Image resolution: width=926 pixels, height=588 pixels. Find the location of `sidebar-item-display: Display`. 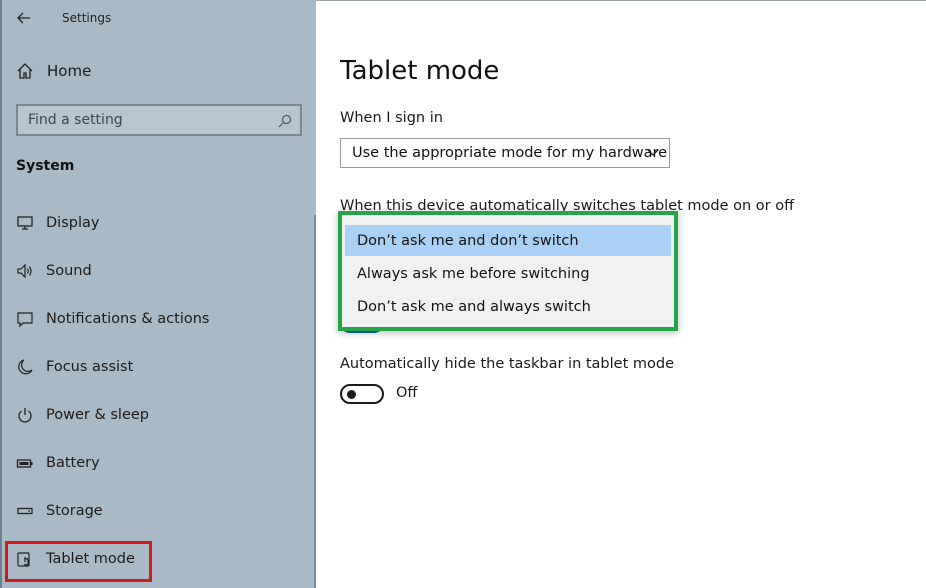

sidebar-item-display: Display is located at coordinates (57, 223).